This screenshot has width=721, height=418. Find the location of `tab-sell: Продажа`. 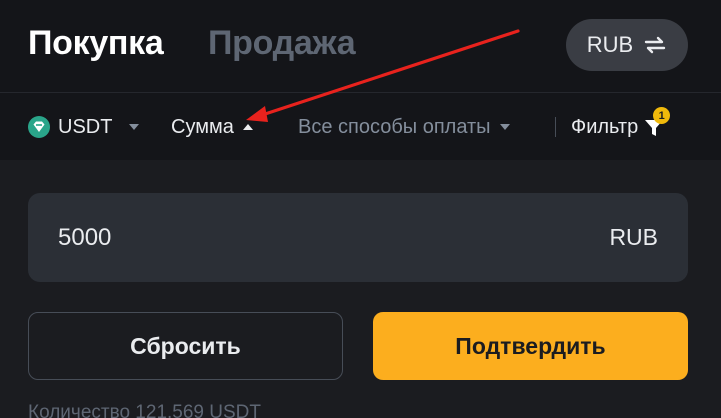

tab-sell: Продажа is located at coordinates (282, 43).